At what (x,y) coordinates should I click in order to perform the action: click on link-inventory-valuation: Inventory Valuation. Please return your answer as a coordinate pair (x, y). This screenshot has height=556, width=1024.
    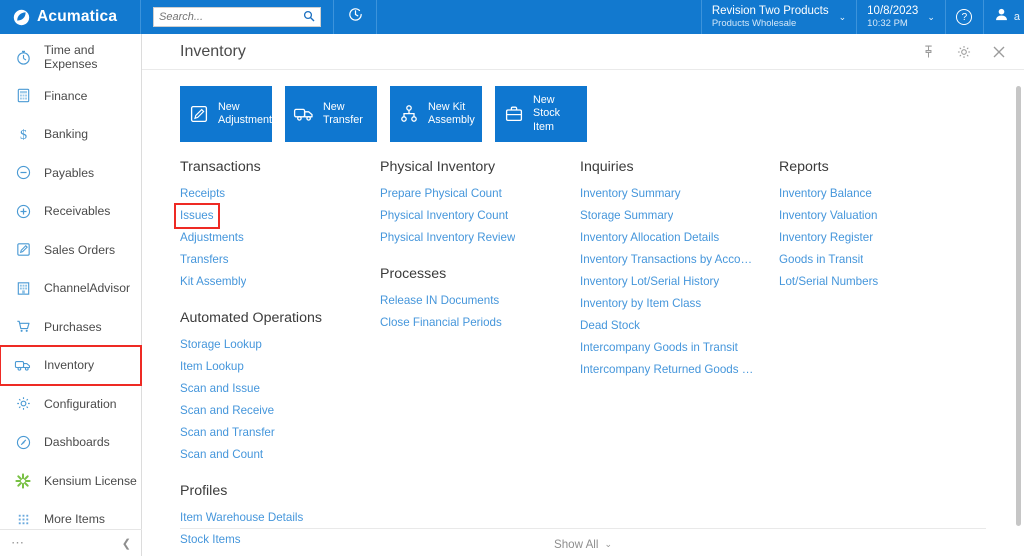
    Looking at the image, I should click on (828, 216).